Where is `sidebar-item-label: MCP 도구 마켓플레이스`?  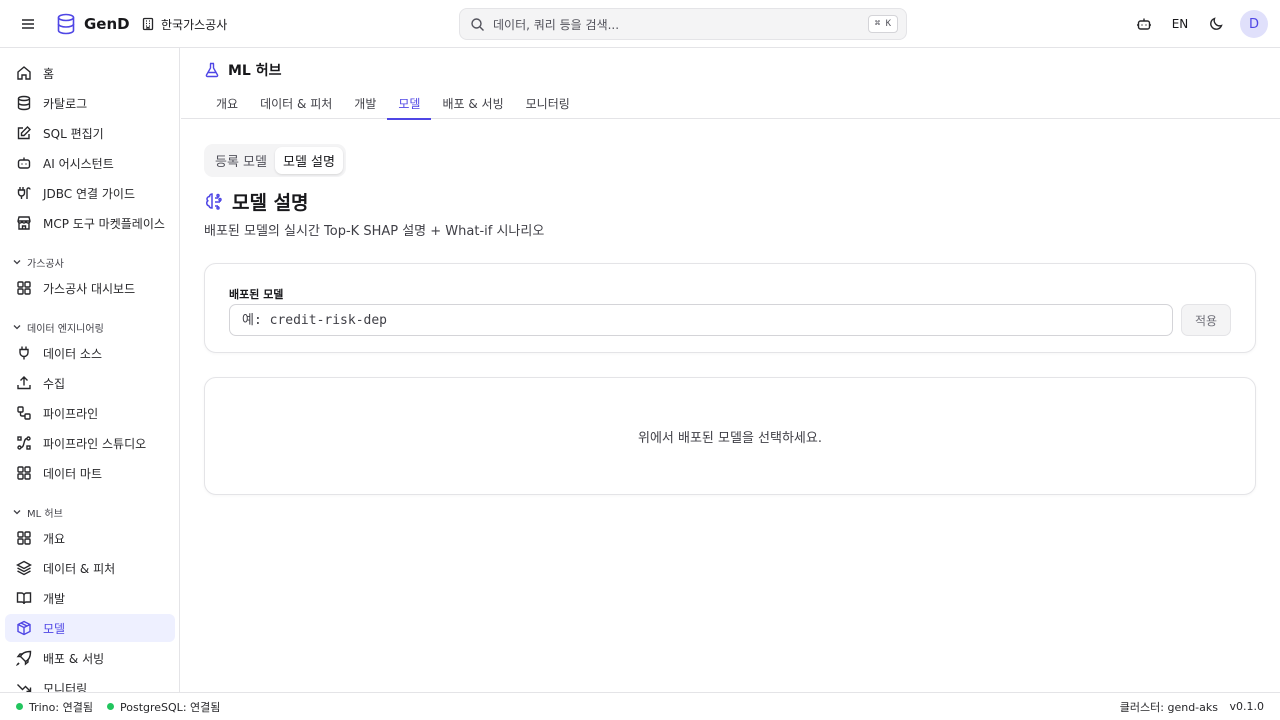 sidebar-item-label: MCP 도구 마켓플레이스 is located at coordinates (104, 223).